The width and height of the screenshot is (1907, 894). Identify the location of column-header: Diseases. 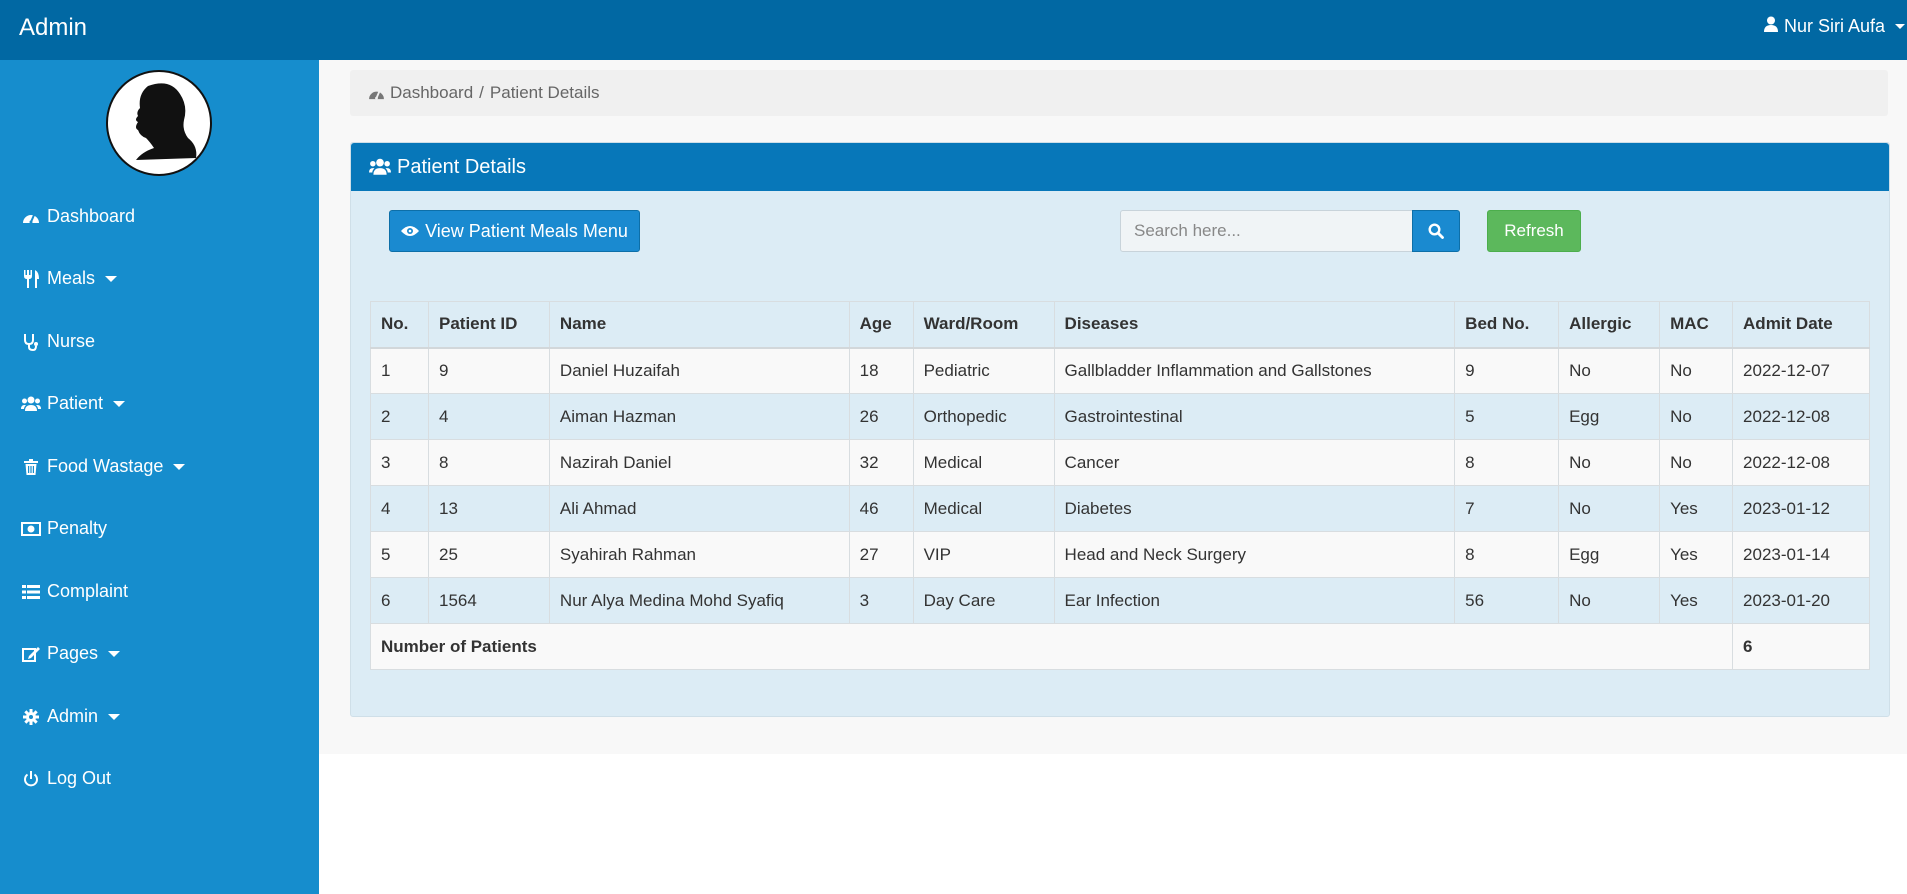
(1254, 325).